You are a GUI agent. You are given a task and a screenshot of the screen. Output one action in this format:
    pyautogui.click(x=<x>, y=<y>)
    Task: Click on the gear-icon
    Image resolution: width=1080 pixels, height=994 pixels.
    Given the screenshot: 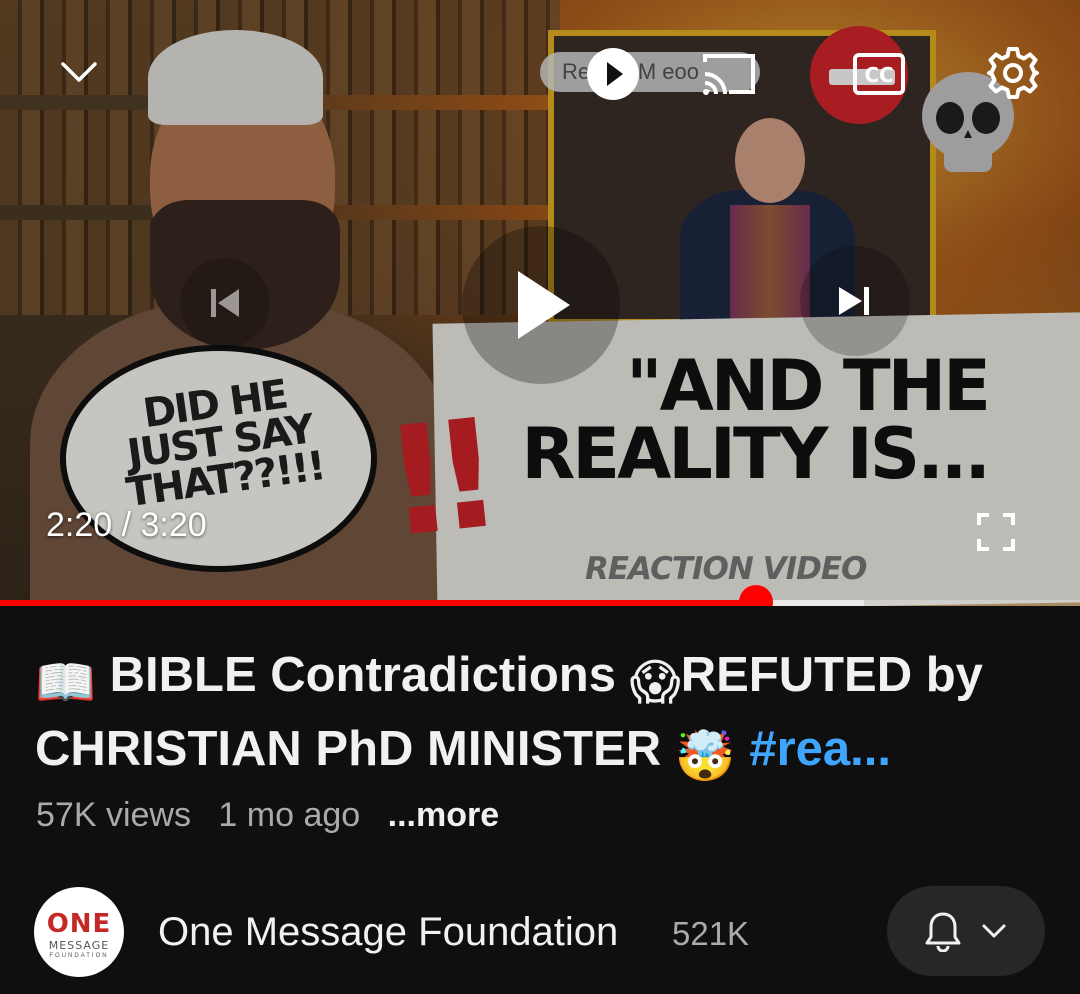 What is the action you would take?
    pyautogui.click(x=1013, y=73)
    